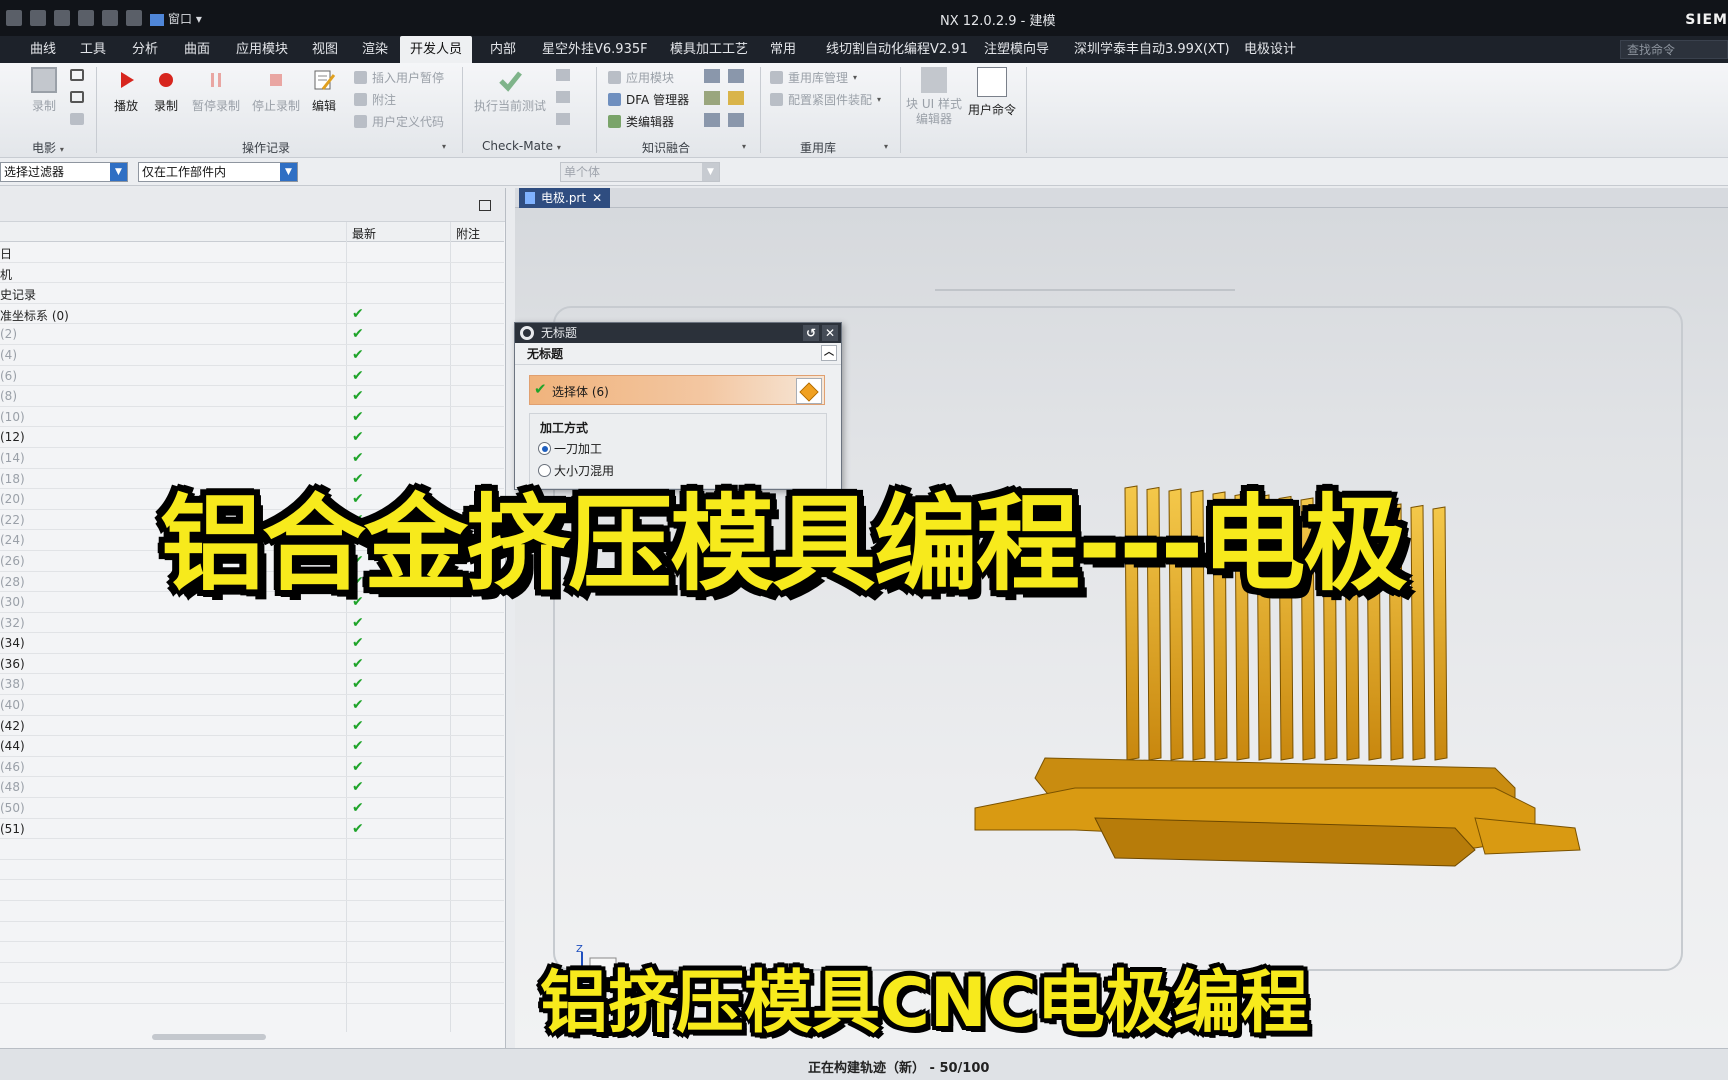 This screenshot has width=1728, height=1080. I want to click on comment-button: 附注, so click(375, 99).